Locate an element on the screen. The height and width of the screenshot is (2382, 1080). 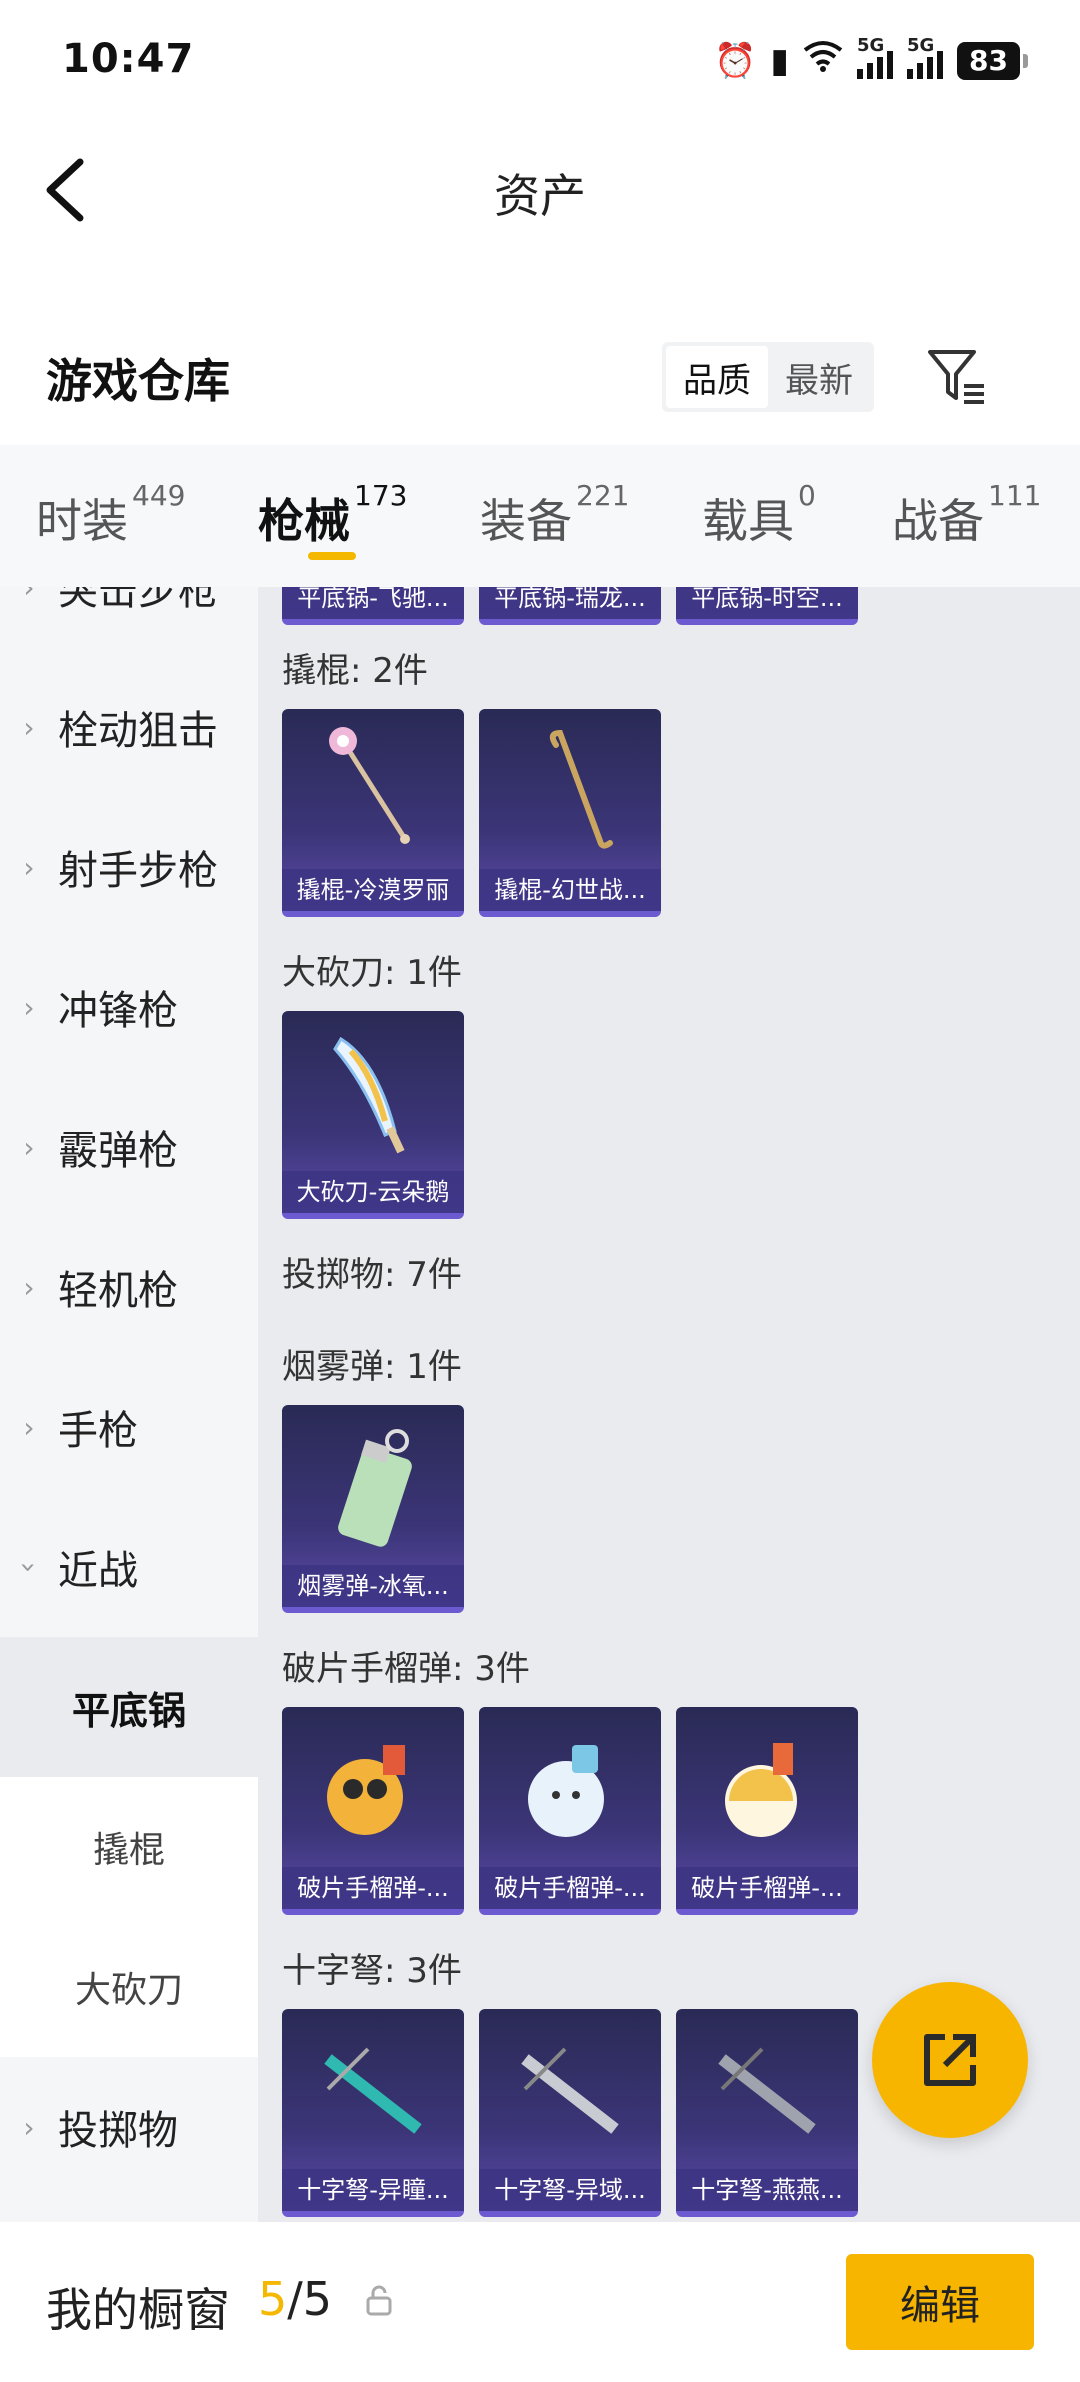
tab-label: 载具 is located at coordinates (748, 521).